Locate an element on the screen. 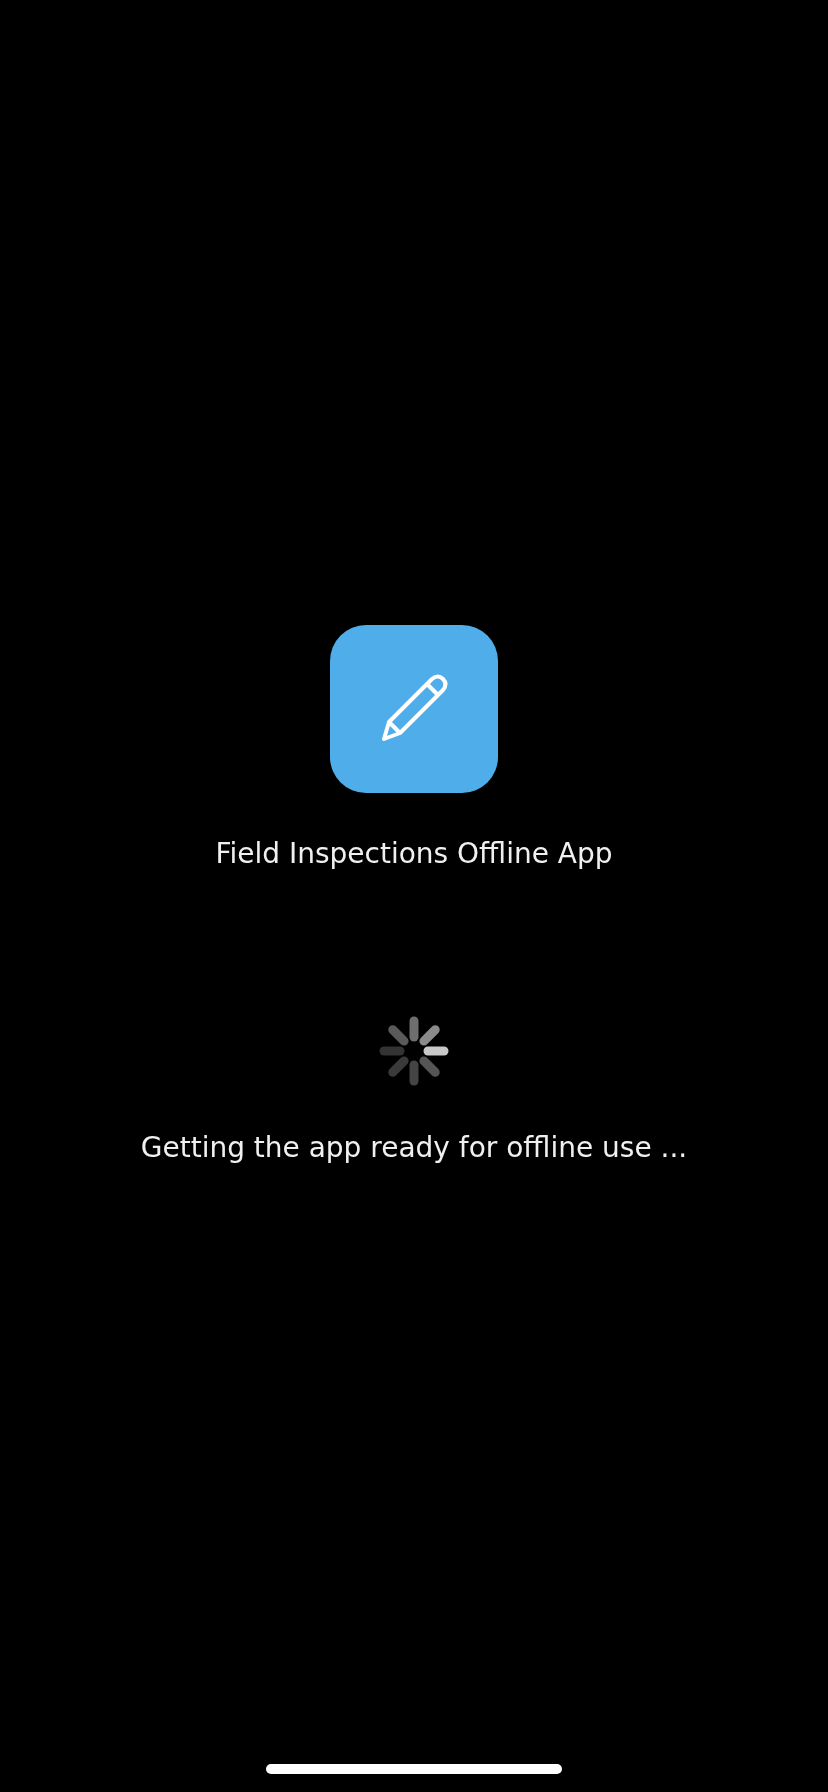 This screenshot has height=1792, width=828. spinner-icon is located at coordinates (414, 1051).